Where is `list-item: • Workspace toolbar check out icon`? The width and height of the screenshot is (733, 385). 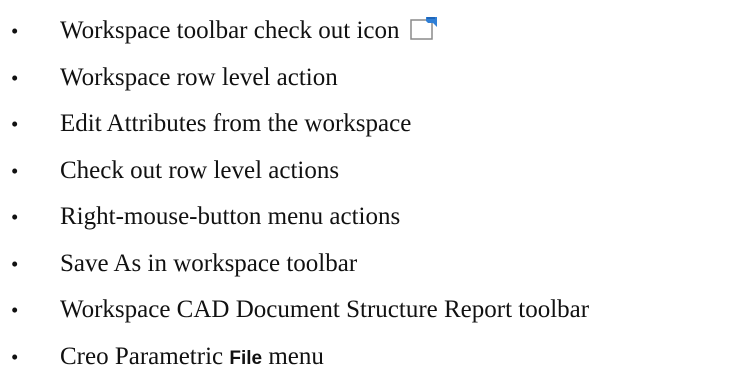
list-item: • Workspace toolbar check out icon is located at coordinates (366, 31).